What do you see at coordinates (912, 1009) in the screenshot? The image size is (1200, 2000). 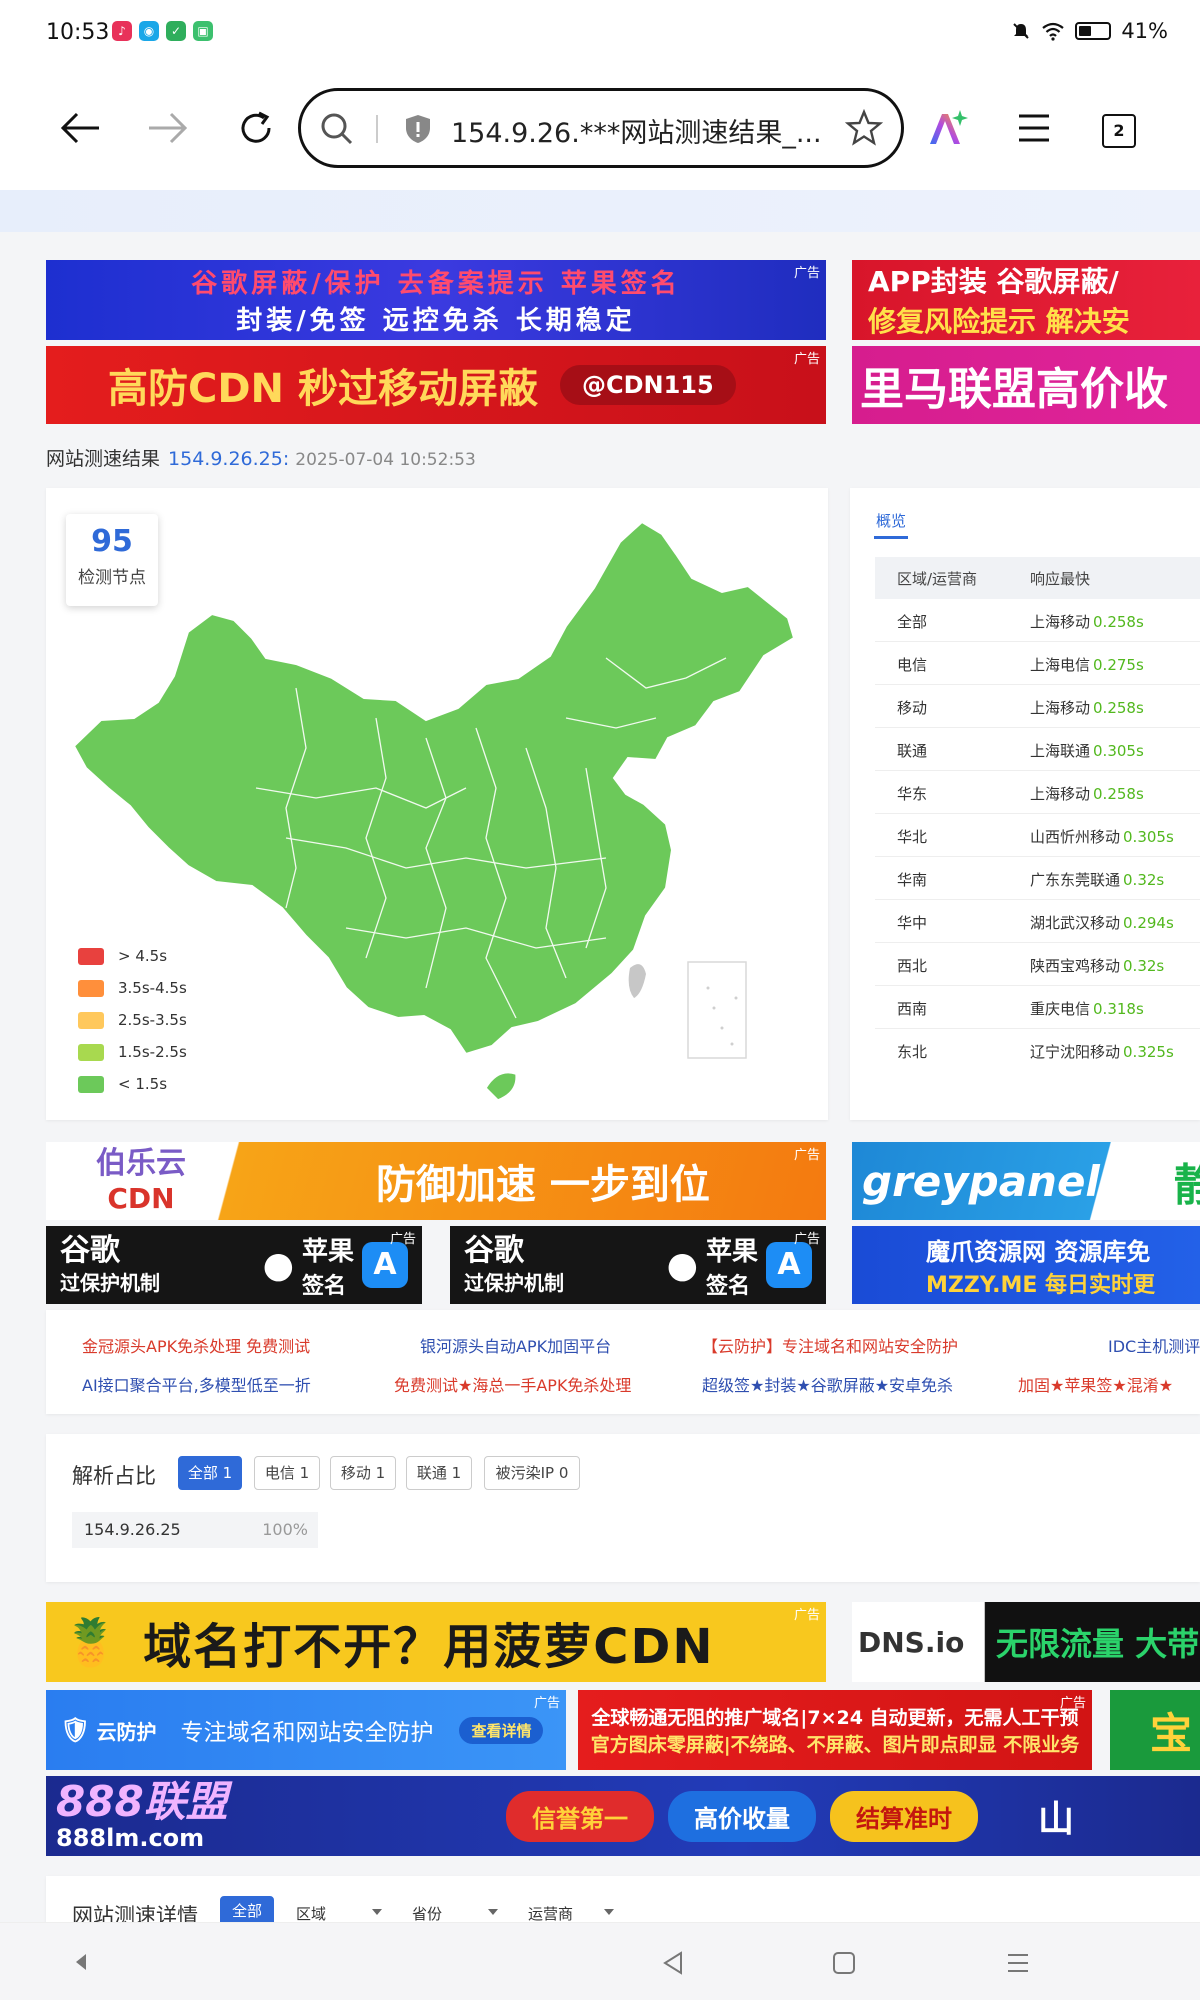 I see `region-cell: 西南` at bounding box center [912, 1009].